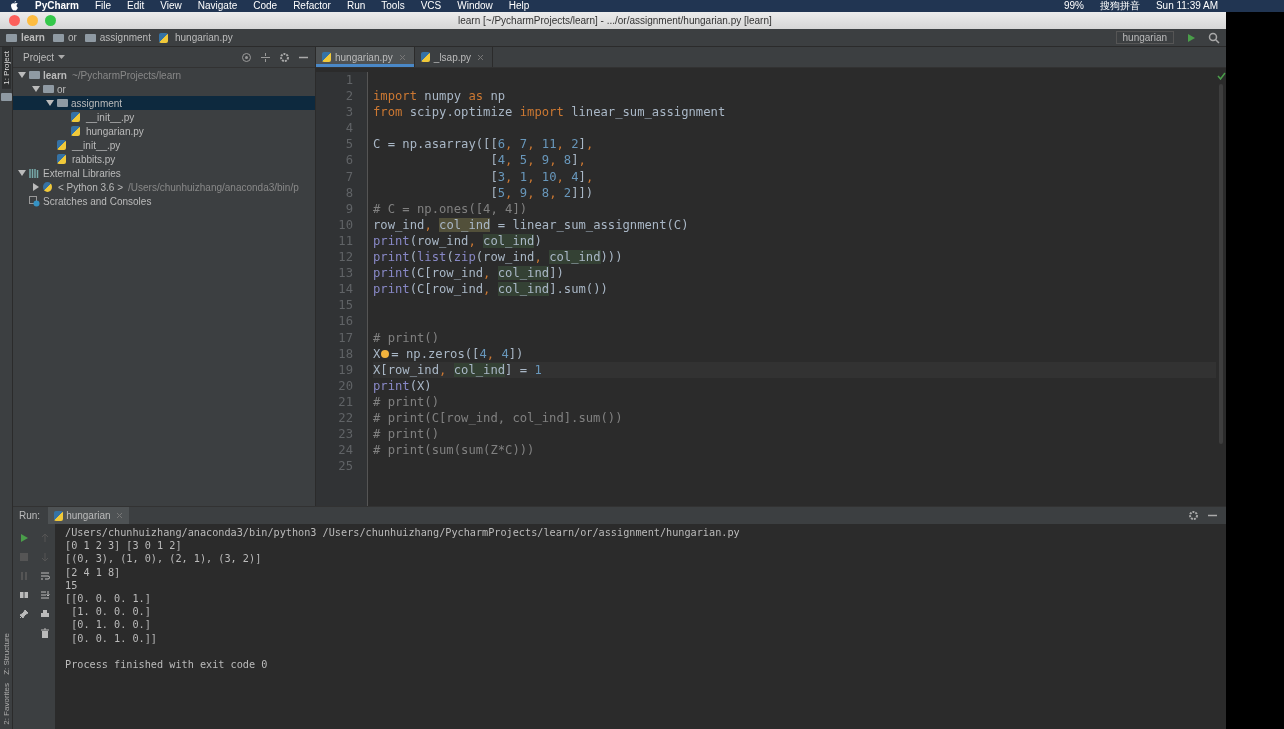  I want to click on print-icon, so click(44, 613).